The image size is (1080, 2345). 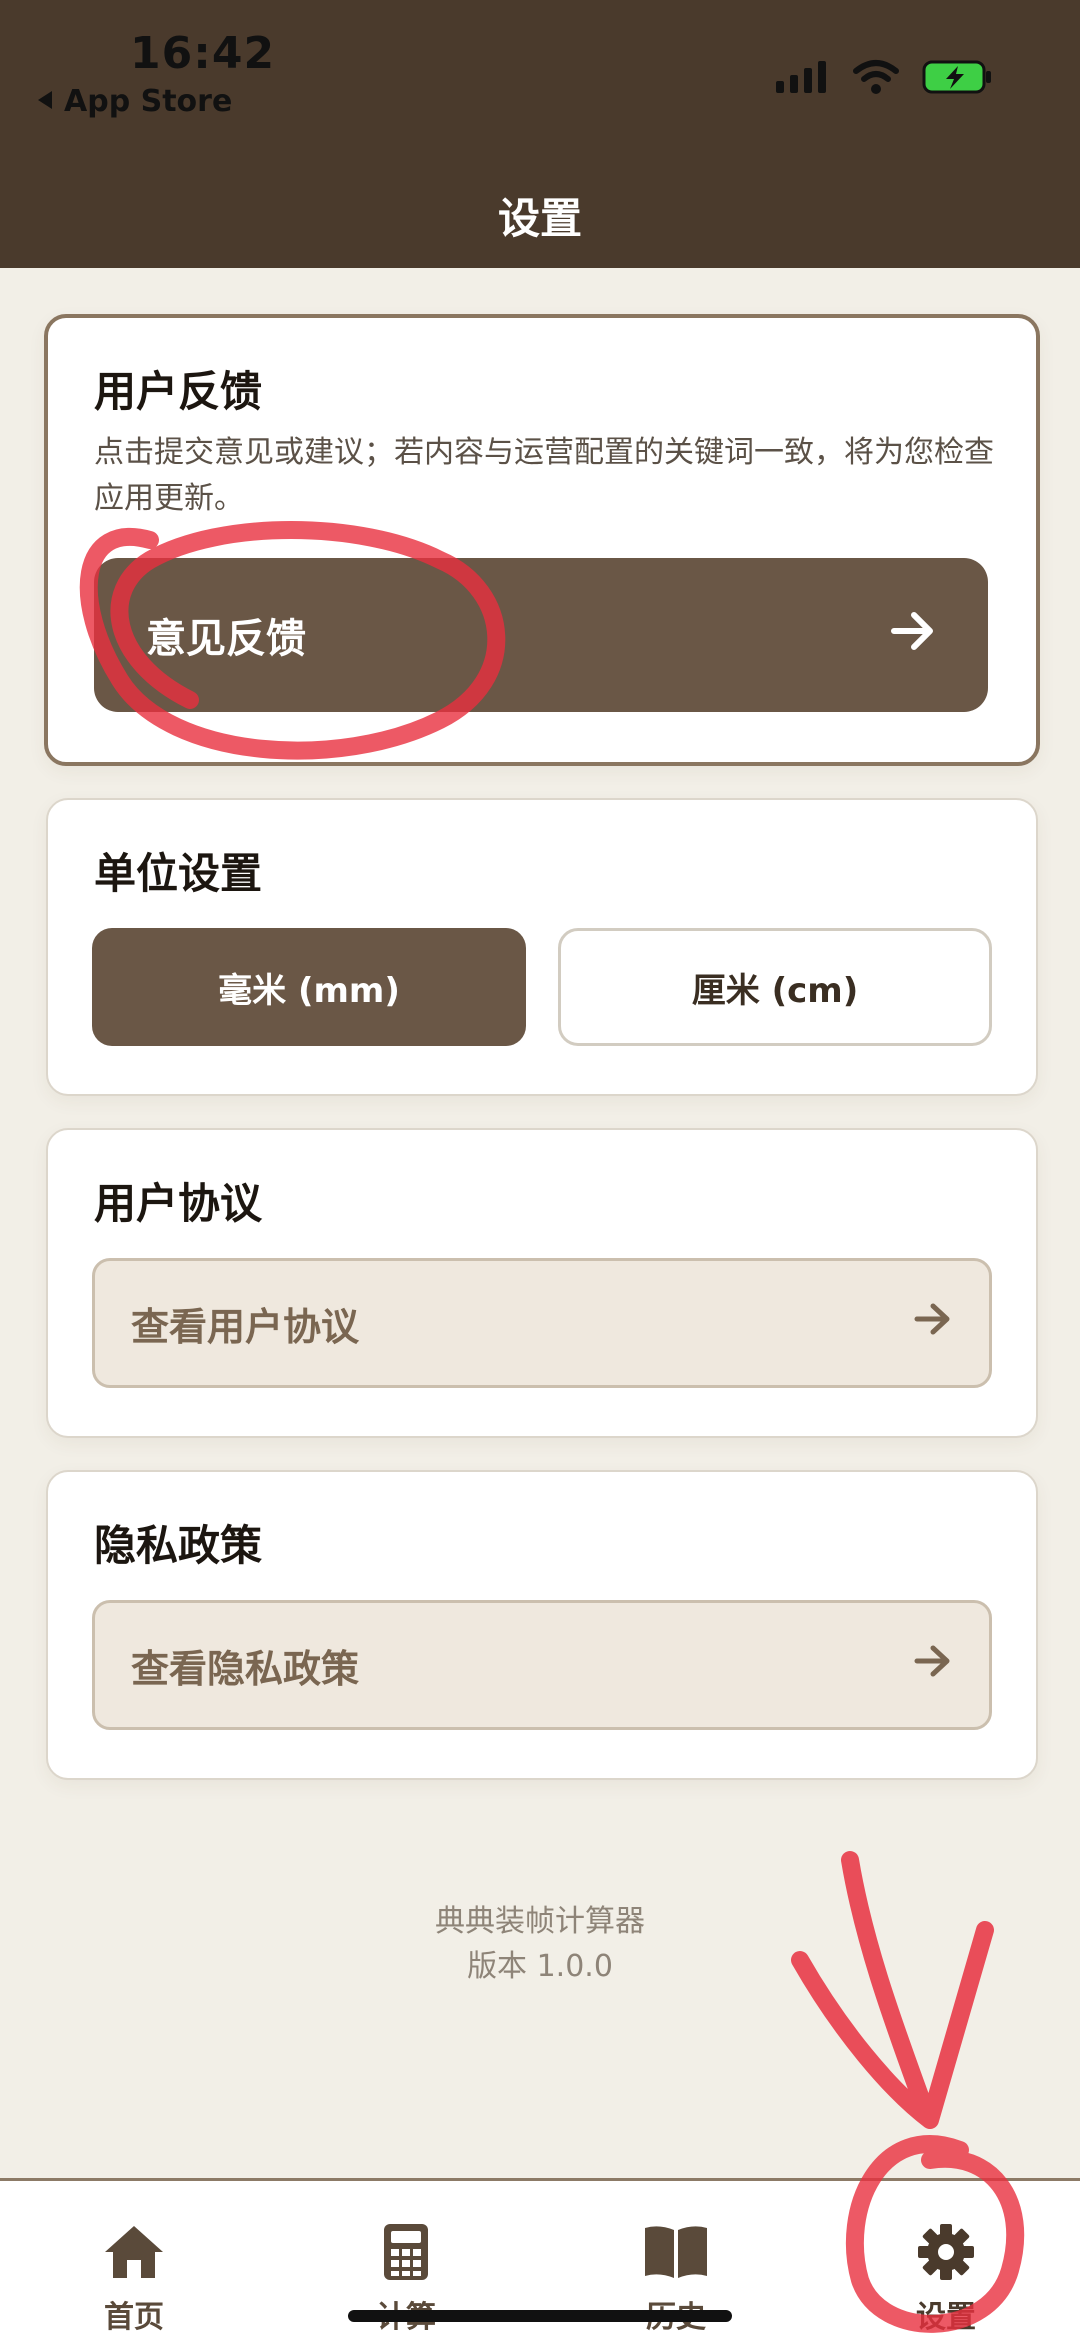 What do you see at coordinates (245, 1326) in the screenshot?
I see `view-user-agreement-label: 查看用户协议` at bounding box center [245, 1326].